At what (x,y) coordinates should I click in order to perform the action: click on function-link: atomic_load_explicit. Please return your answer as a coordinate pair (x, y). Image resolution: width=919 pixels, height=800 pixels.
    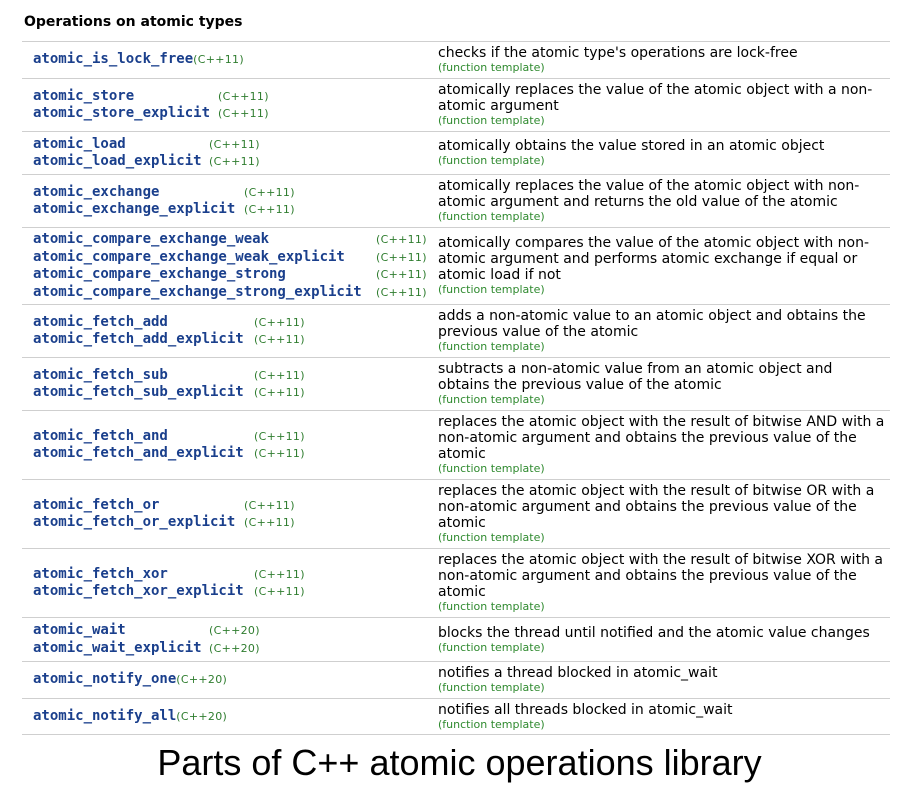
    Looking at the image, I should click on (121, 162).